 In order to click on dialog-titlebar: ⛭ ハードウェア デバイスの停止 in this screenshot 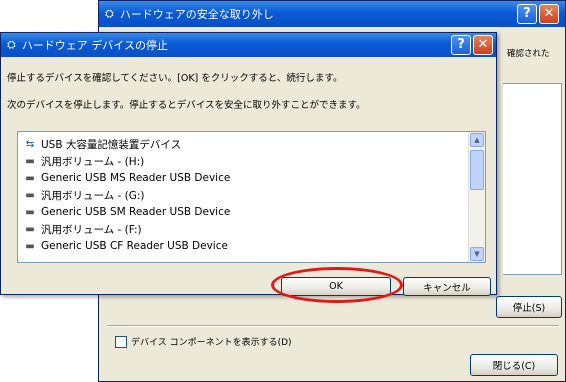, I will do `click(248, 45)`.